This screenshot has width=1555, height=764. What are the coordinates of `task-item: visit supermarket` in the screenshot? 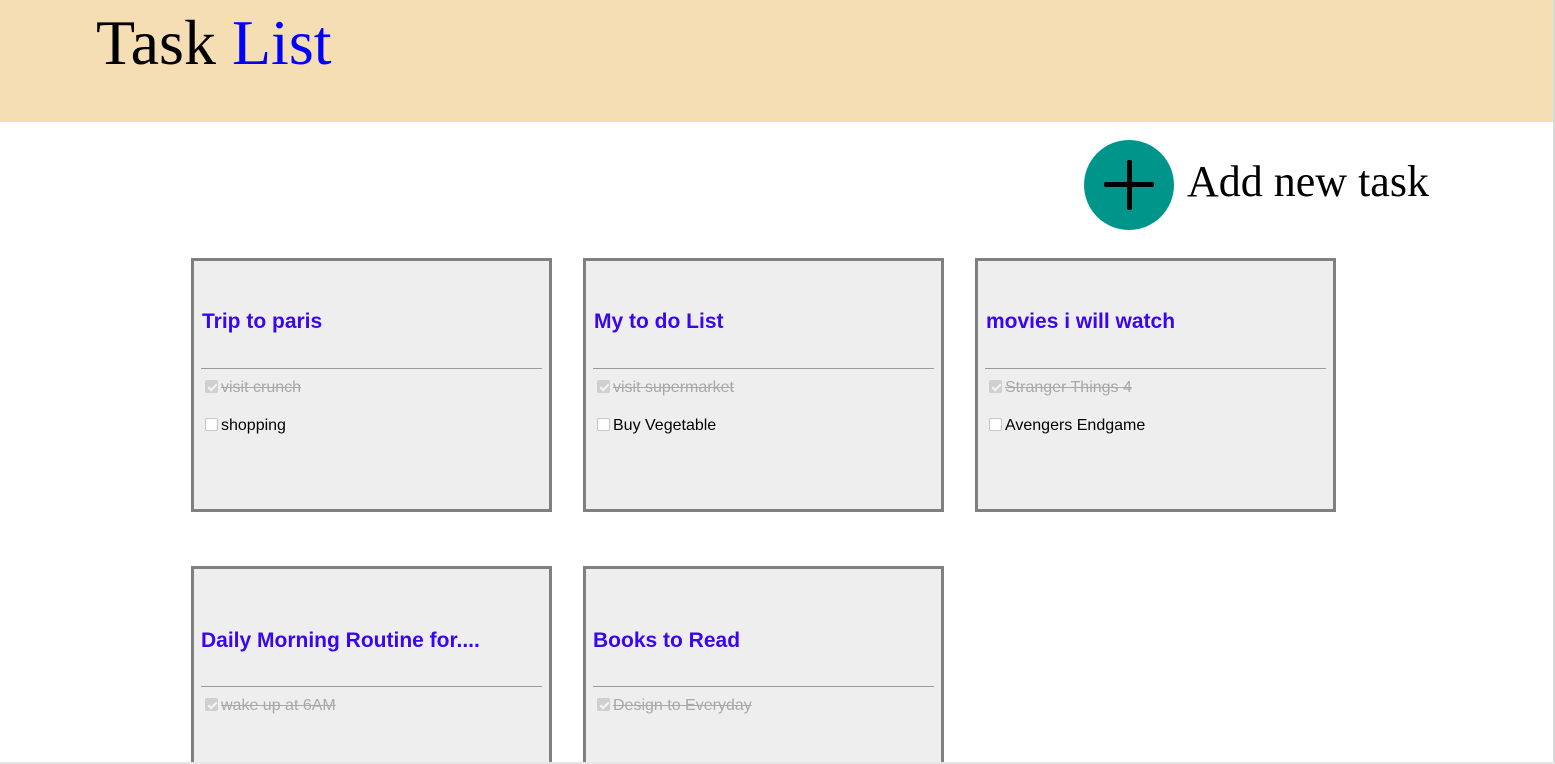 It's located at (665, 388).